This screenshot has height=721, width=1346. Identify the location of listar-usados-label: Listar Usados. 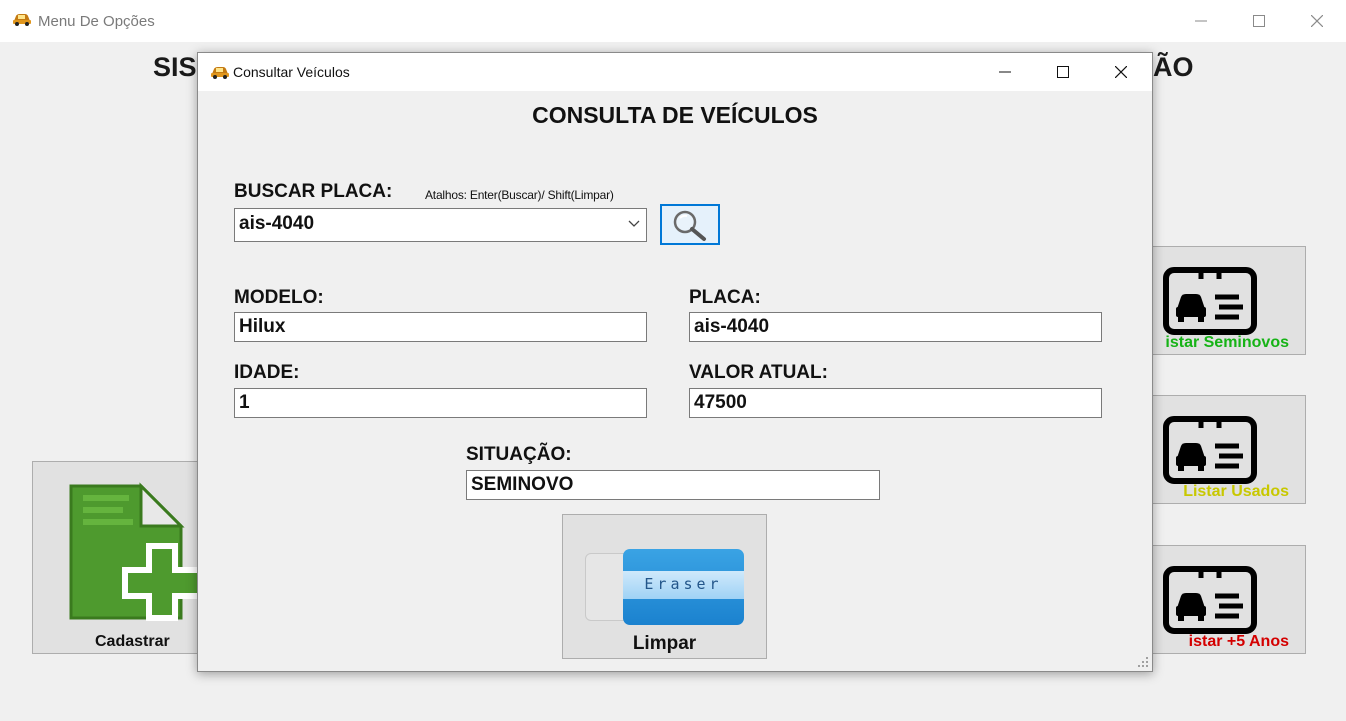
(1236, 491).